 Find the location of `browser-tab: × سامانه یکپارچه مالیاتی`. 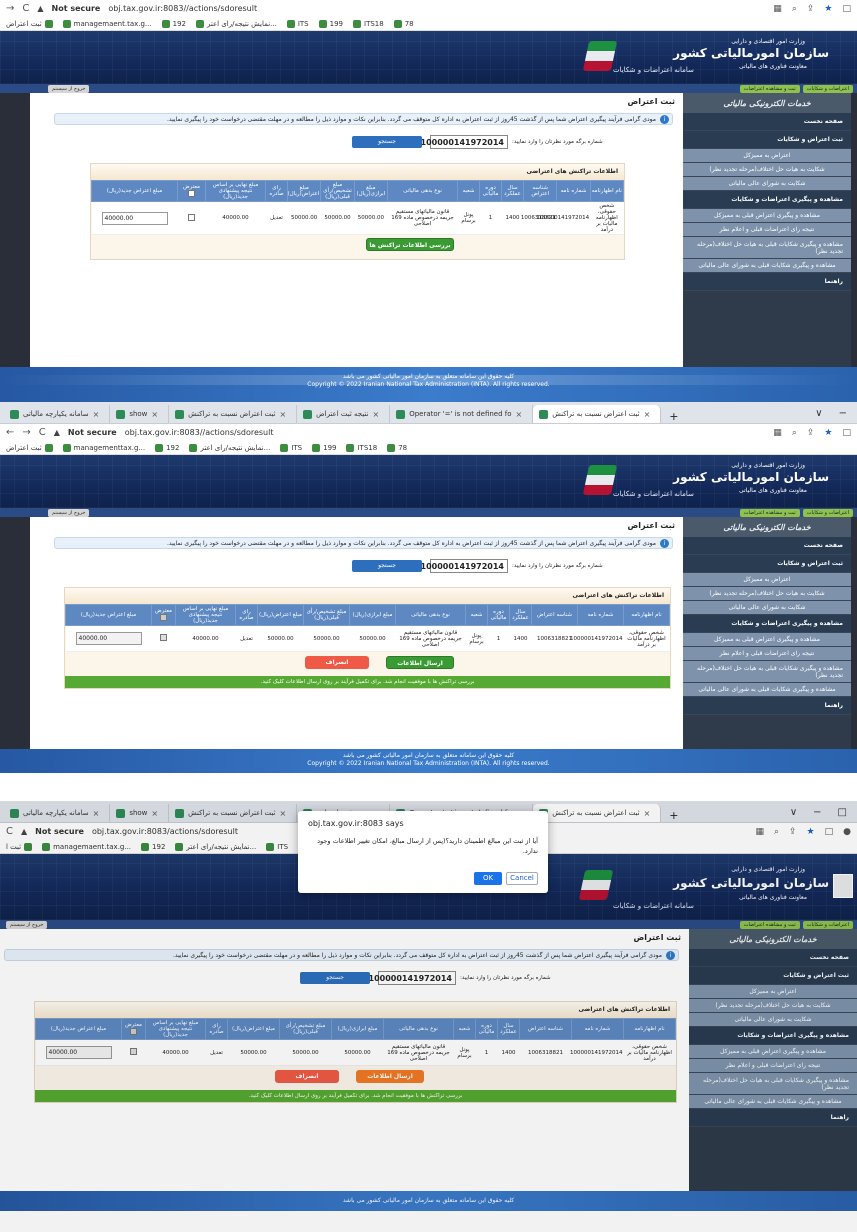

browser-tab: × سامانه یکپارچه مالیاتی is located at coordinates (57, 414).